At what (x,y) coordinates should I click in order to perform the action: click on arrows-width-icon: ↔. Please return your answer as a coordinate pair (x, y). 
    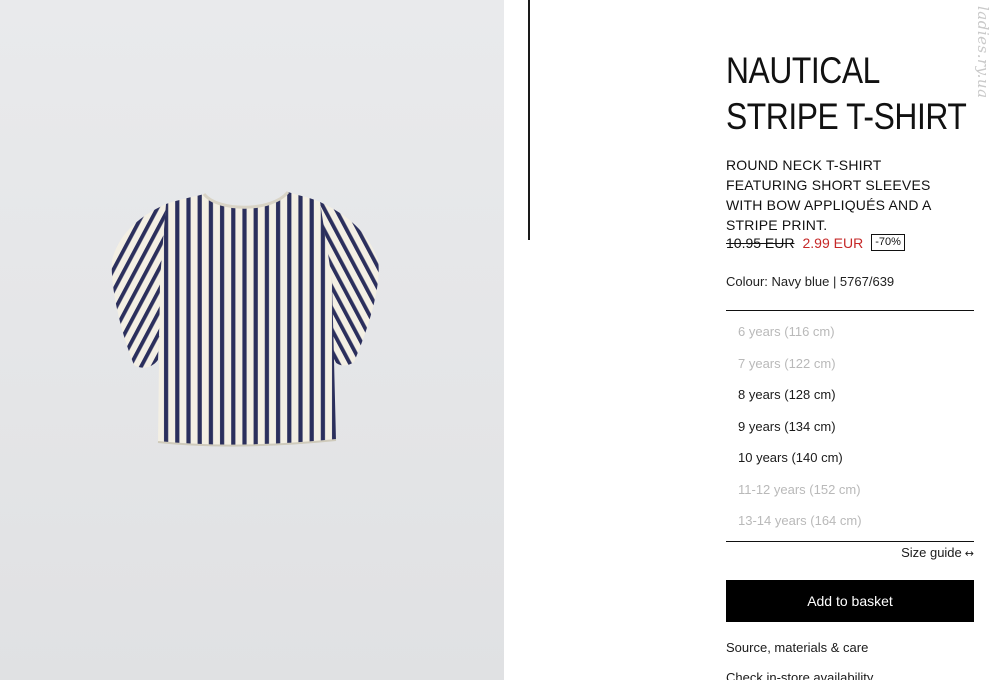
    Looking at the image, I should click on (969, 553).